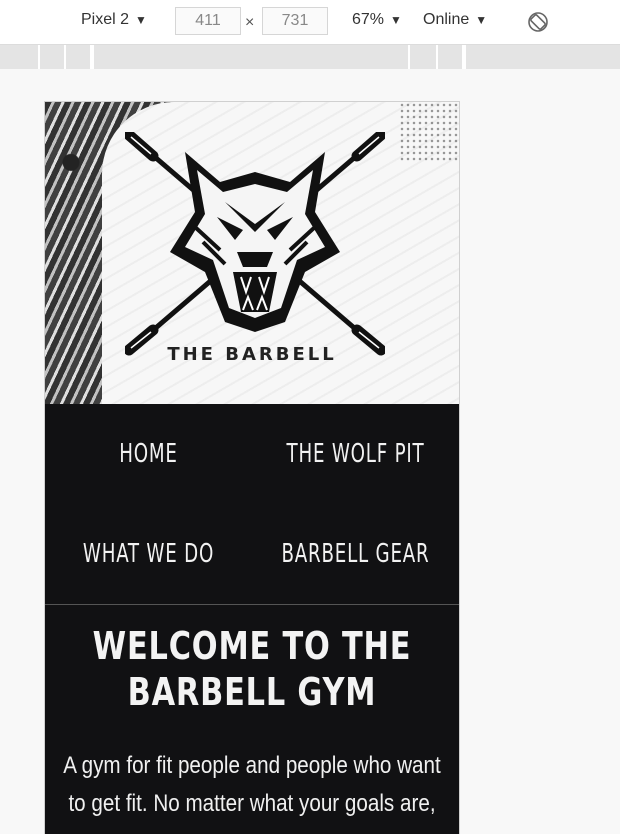  What do you see at coordinates (295, 21) in the screenshot?
I see `height-input` at bounding box center [295, 21].